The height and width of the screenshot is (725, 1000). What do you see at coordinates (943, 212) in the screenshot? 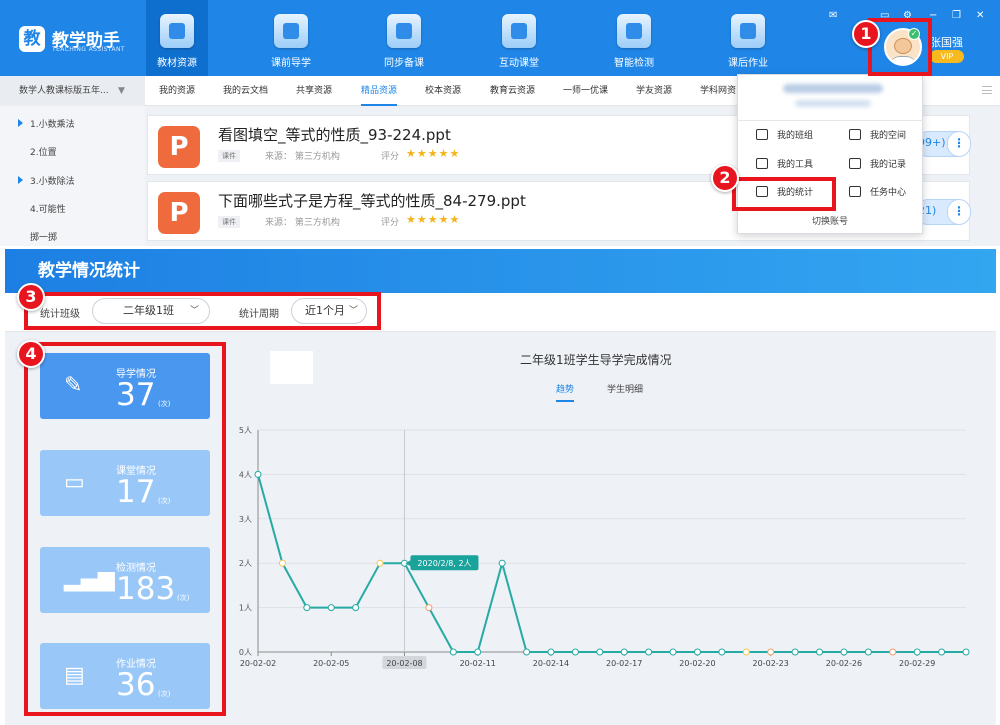
I see `resource-action-pill: 21) ⋮` at bounding box center [943, 212].